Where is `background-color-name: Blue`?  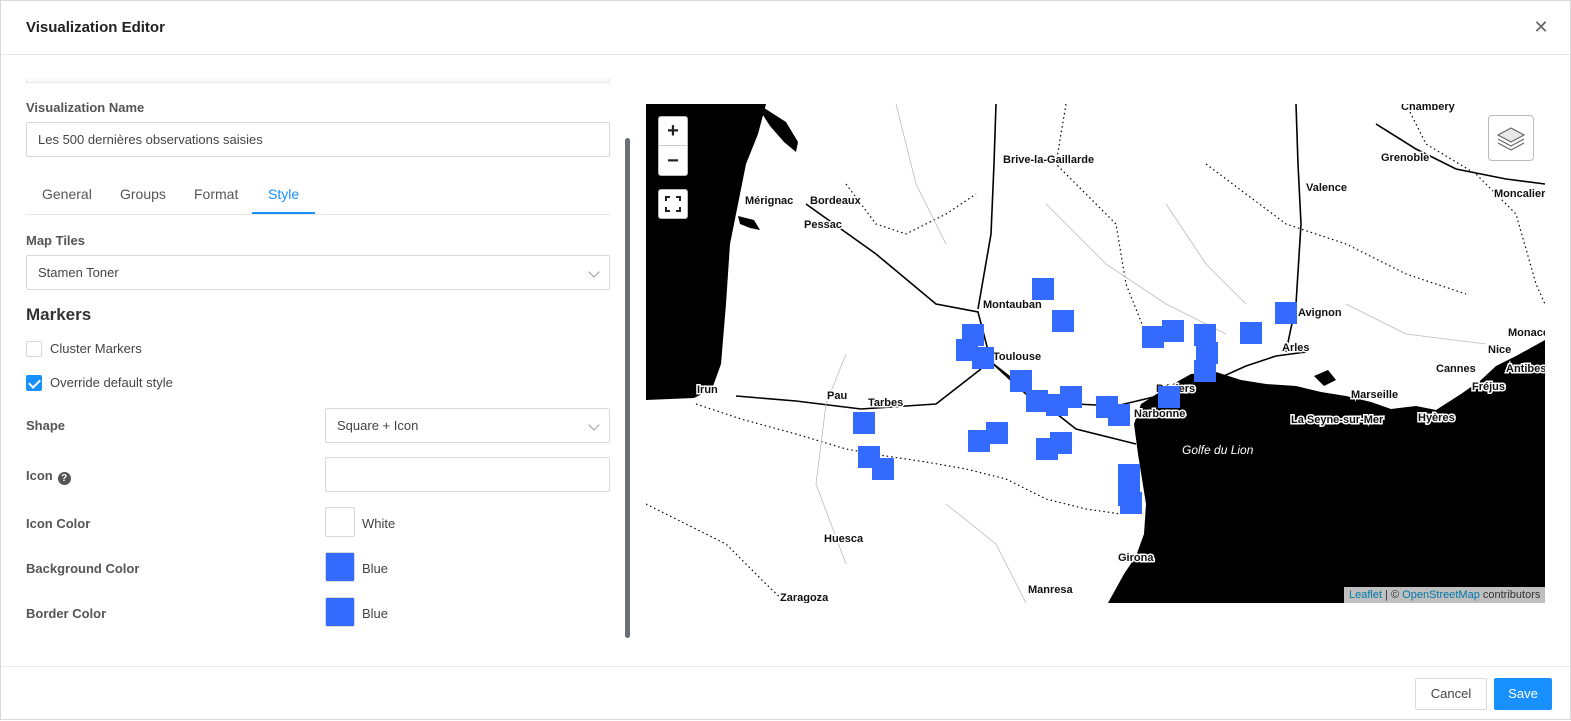 background-color-name: Blue is located at coordinates (375, 568).